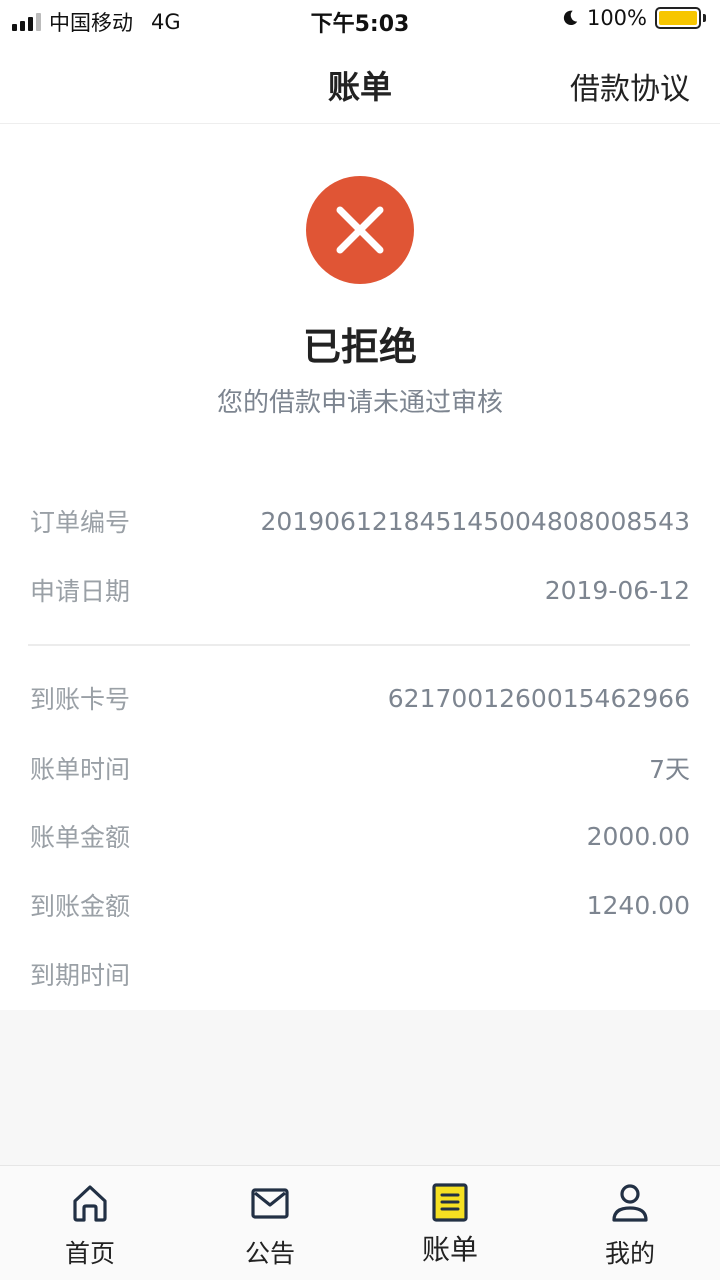 The width and height of the screenshot is (720, 1280). Describe the element at coordinates (359, 645) in the screenshot. I see `divider` at that location.